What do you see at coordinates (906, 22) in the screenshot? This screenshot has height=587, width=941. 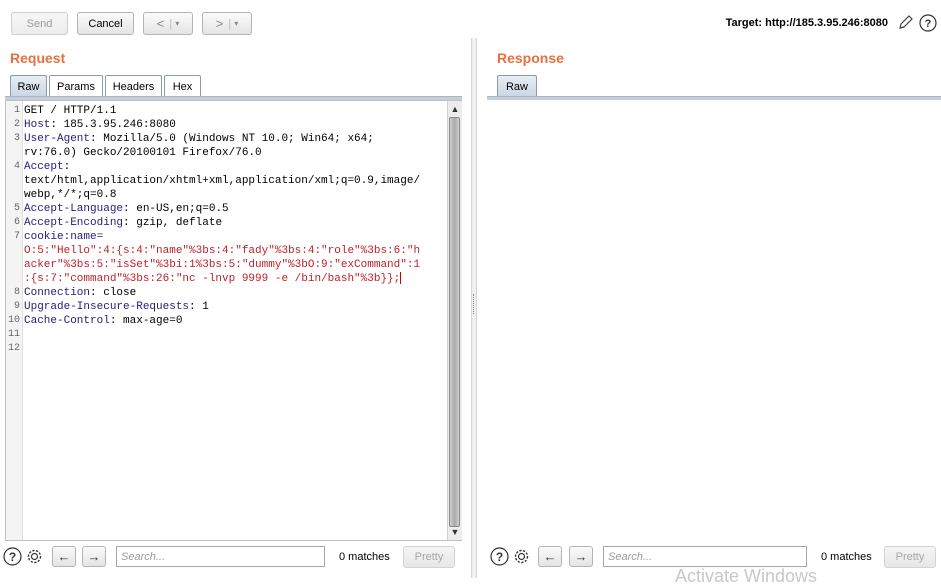 I see `pencil-icon` at bounding box center [906, 22].